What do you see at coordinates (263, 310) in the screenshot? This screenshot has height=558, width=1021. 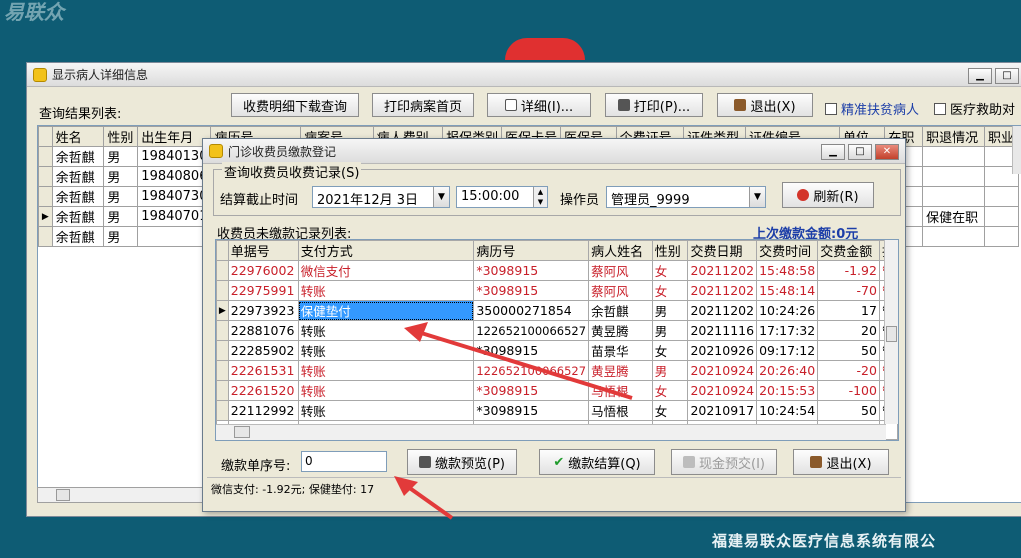 I see `bill-id-cell: 22973923` at bounding box center [263, 310].